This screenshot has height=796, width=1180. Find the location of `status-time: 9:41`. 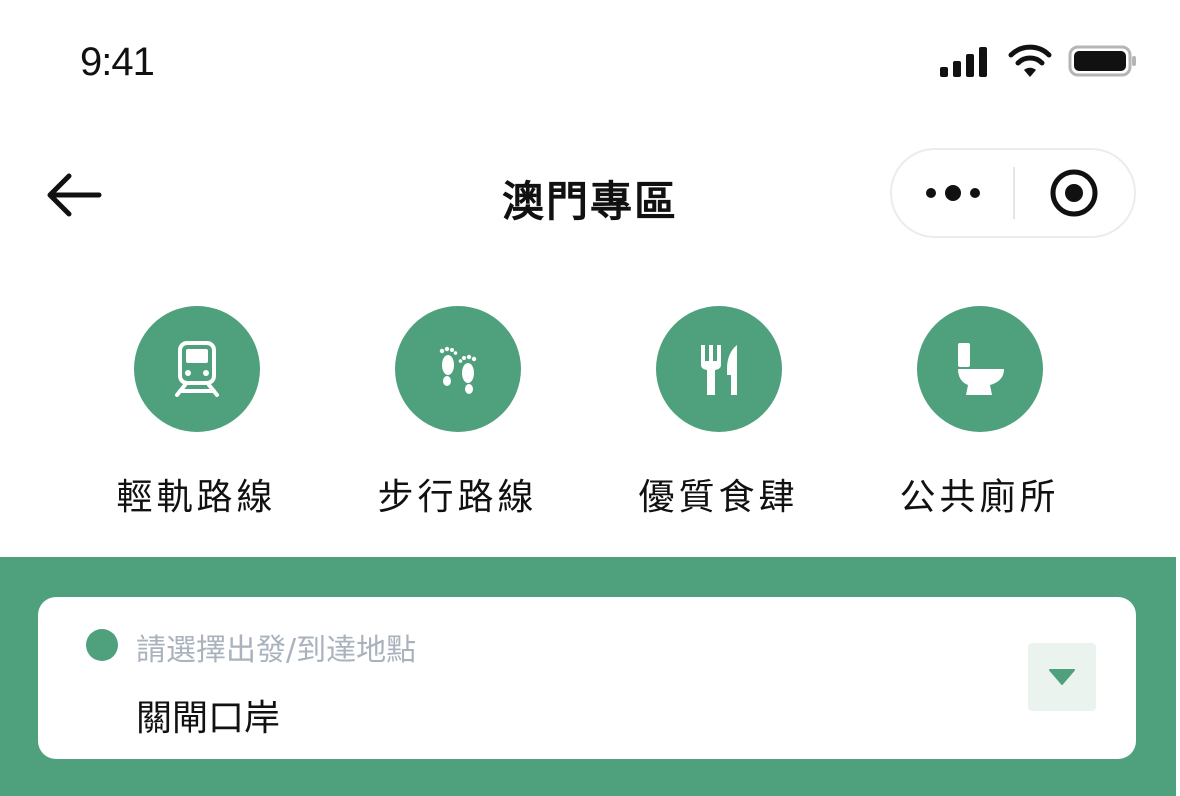

status-time: 9:41 is located at coordinates (117, 62).